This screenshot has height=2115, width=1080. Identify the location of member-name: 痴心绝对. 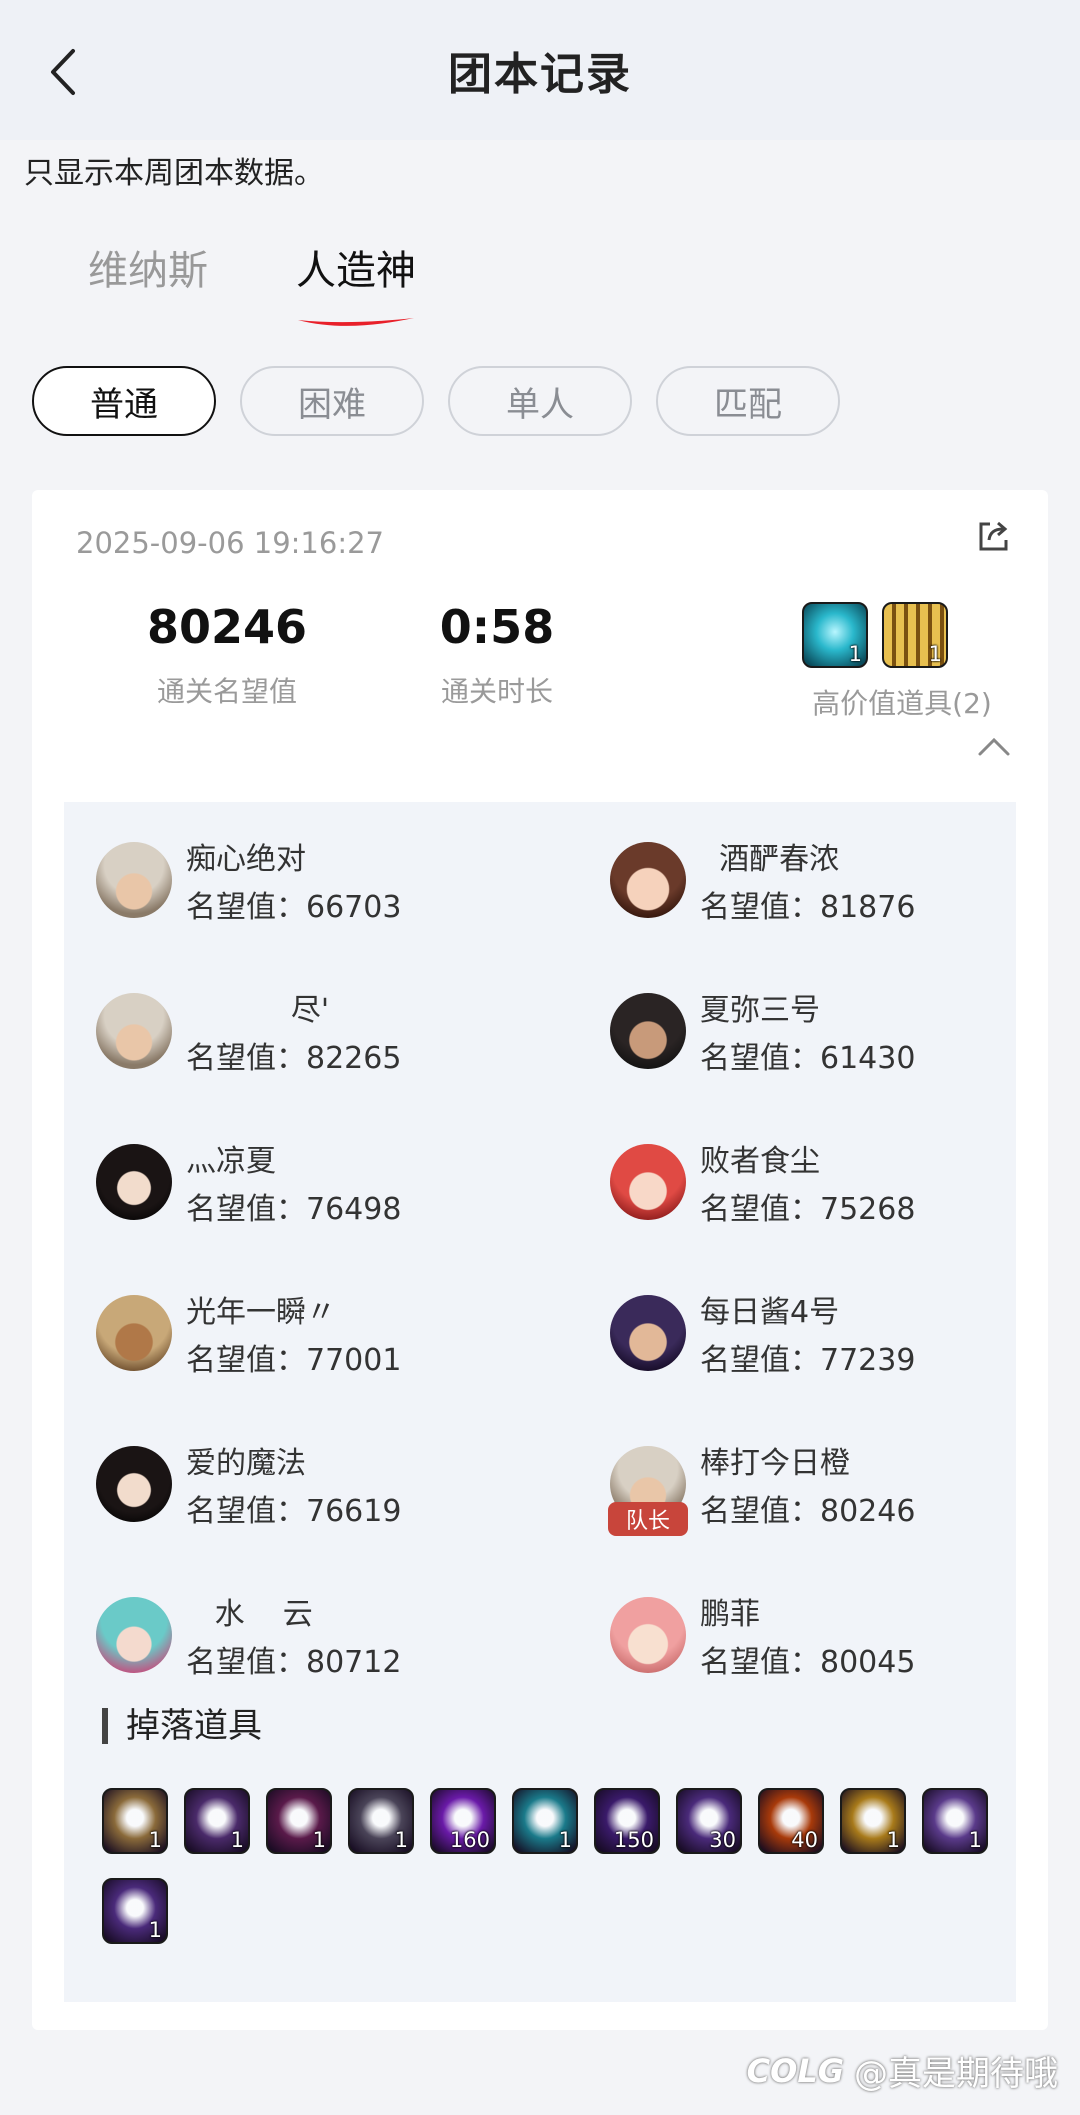
(246, 859).